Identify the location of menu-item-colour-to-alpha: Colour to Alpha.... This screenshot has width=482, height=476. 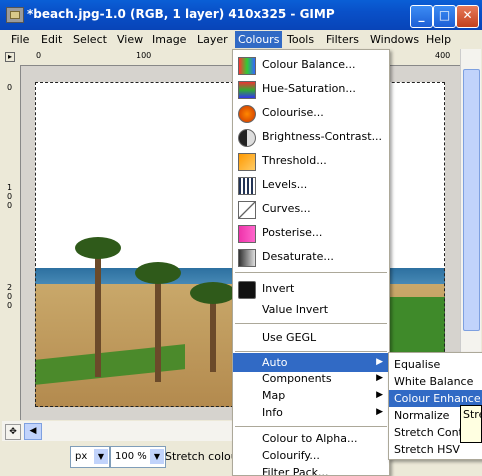
(311, 438).